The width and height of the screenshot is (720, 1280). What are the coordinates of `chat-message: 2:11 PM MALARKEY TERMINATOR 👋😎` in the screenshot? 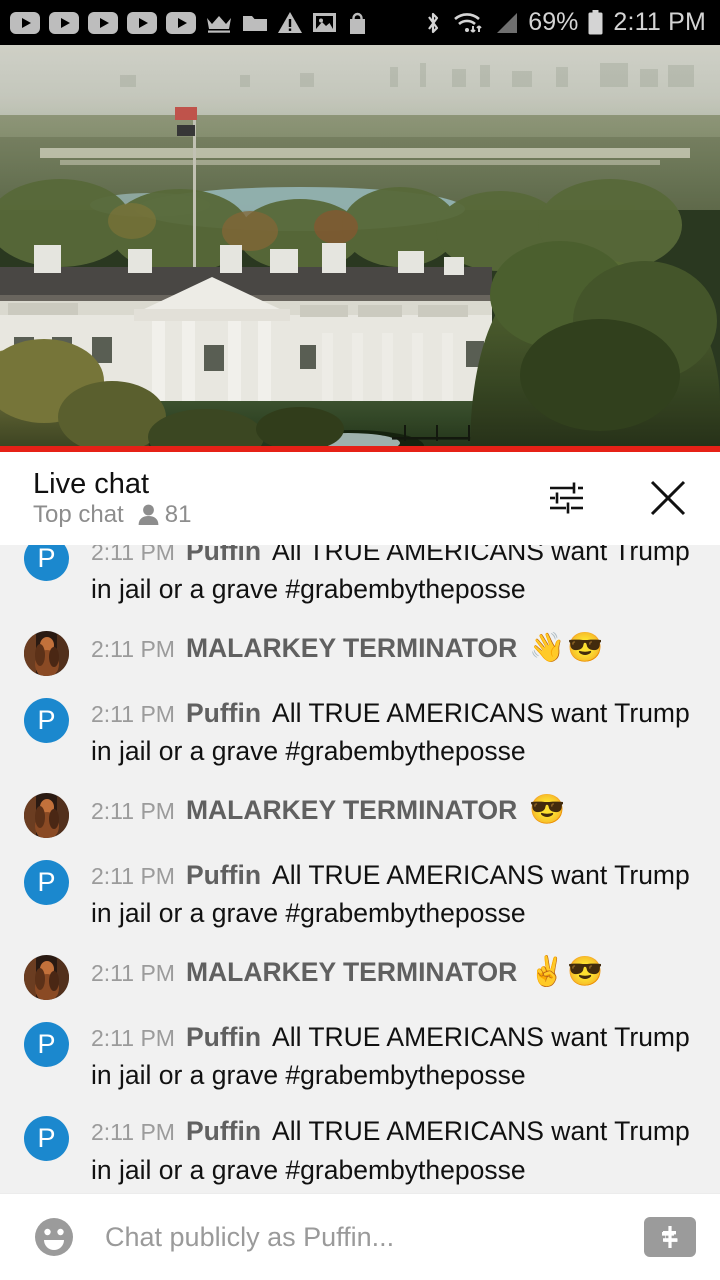 It's located at (360, 651).